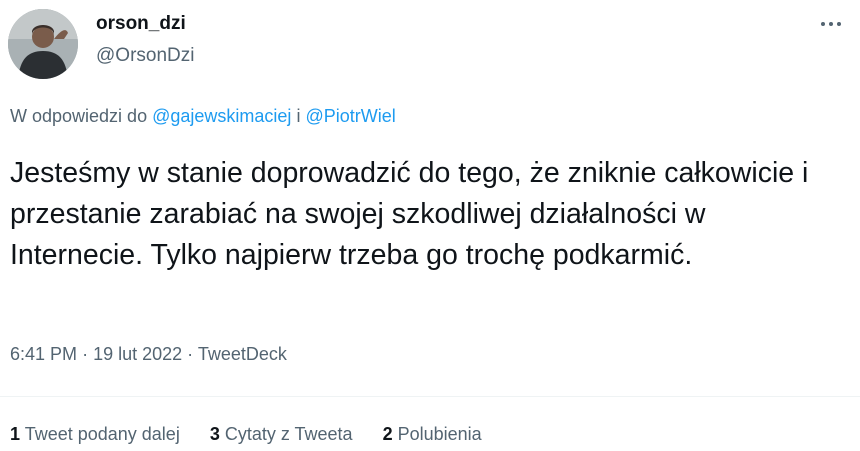  I want to click on more-options-button, so click(831, 24).